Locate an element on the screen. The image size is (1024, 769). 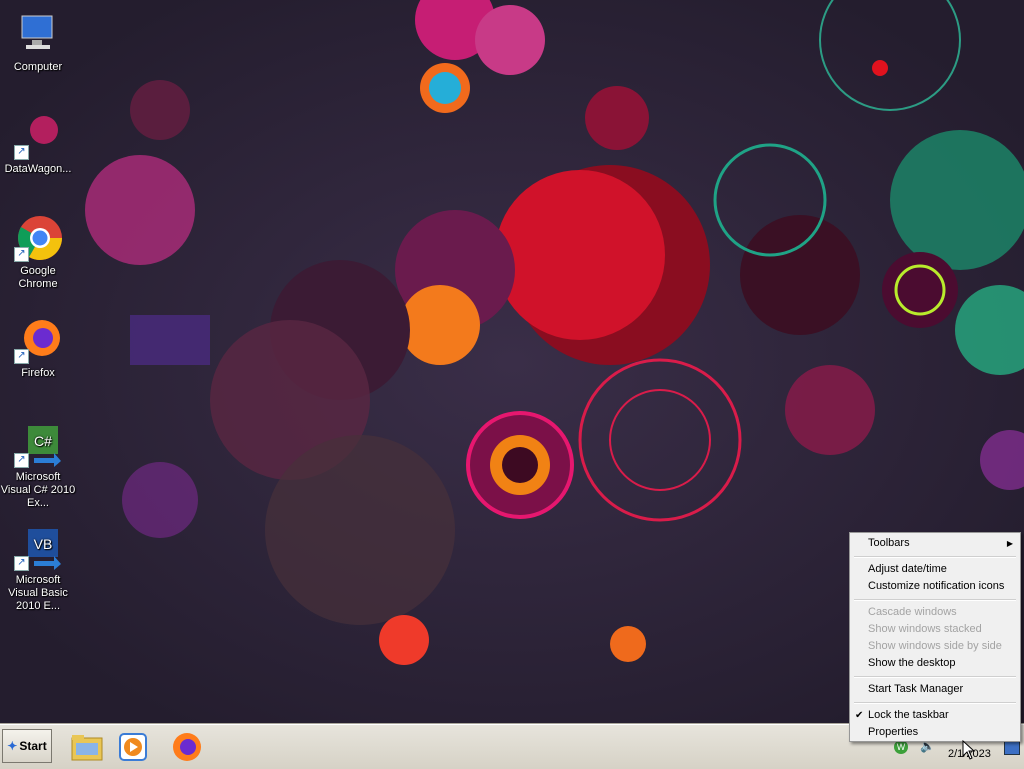
svg-text: C# is located at coordinates (43, 441).